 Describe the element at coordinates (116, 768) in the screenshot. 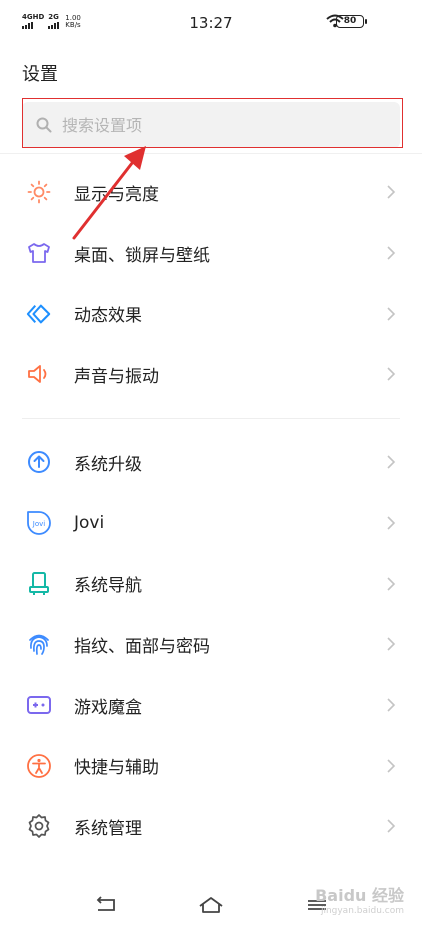

I see `settings-item-label: 快捷与辅助` at that location.